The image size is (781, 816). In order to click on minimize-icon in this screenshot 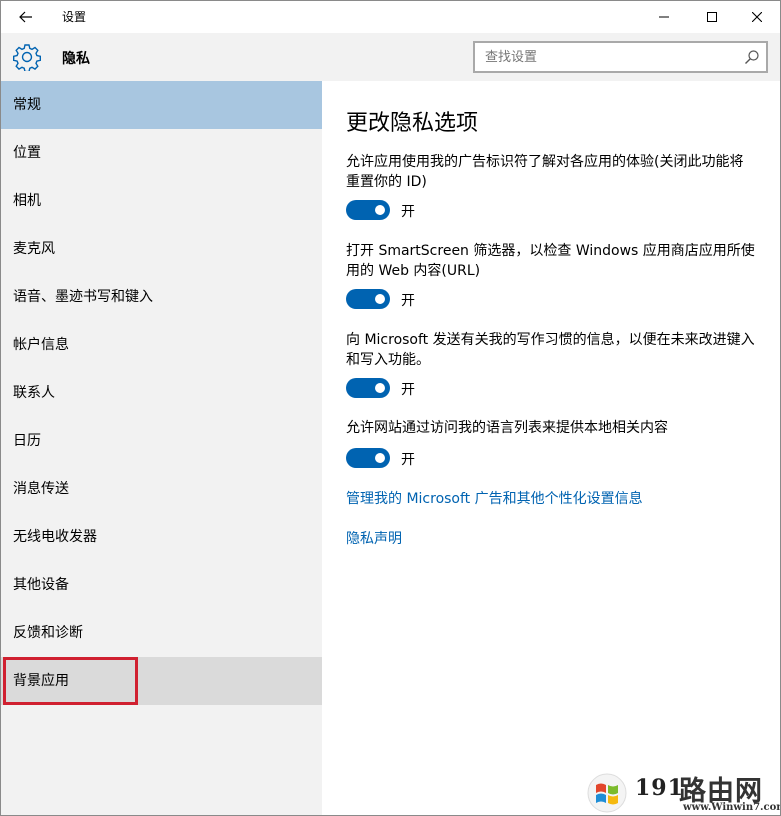, I will do `click(664, 17)`.